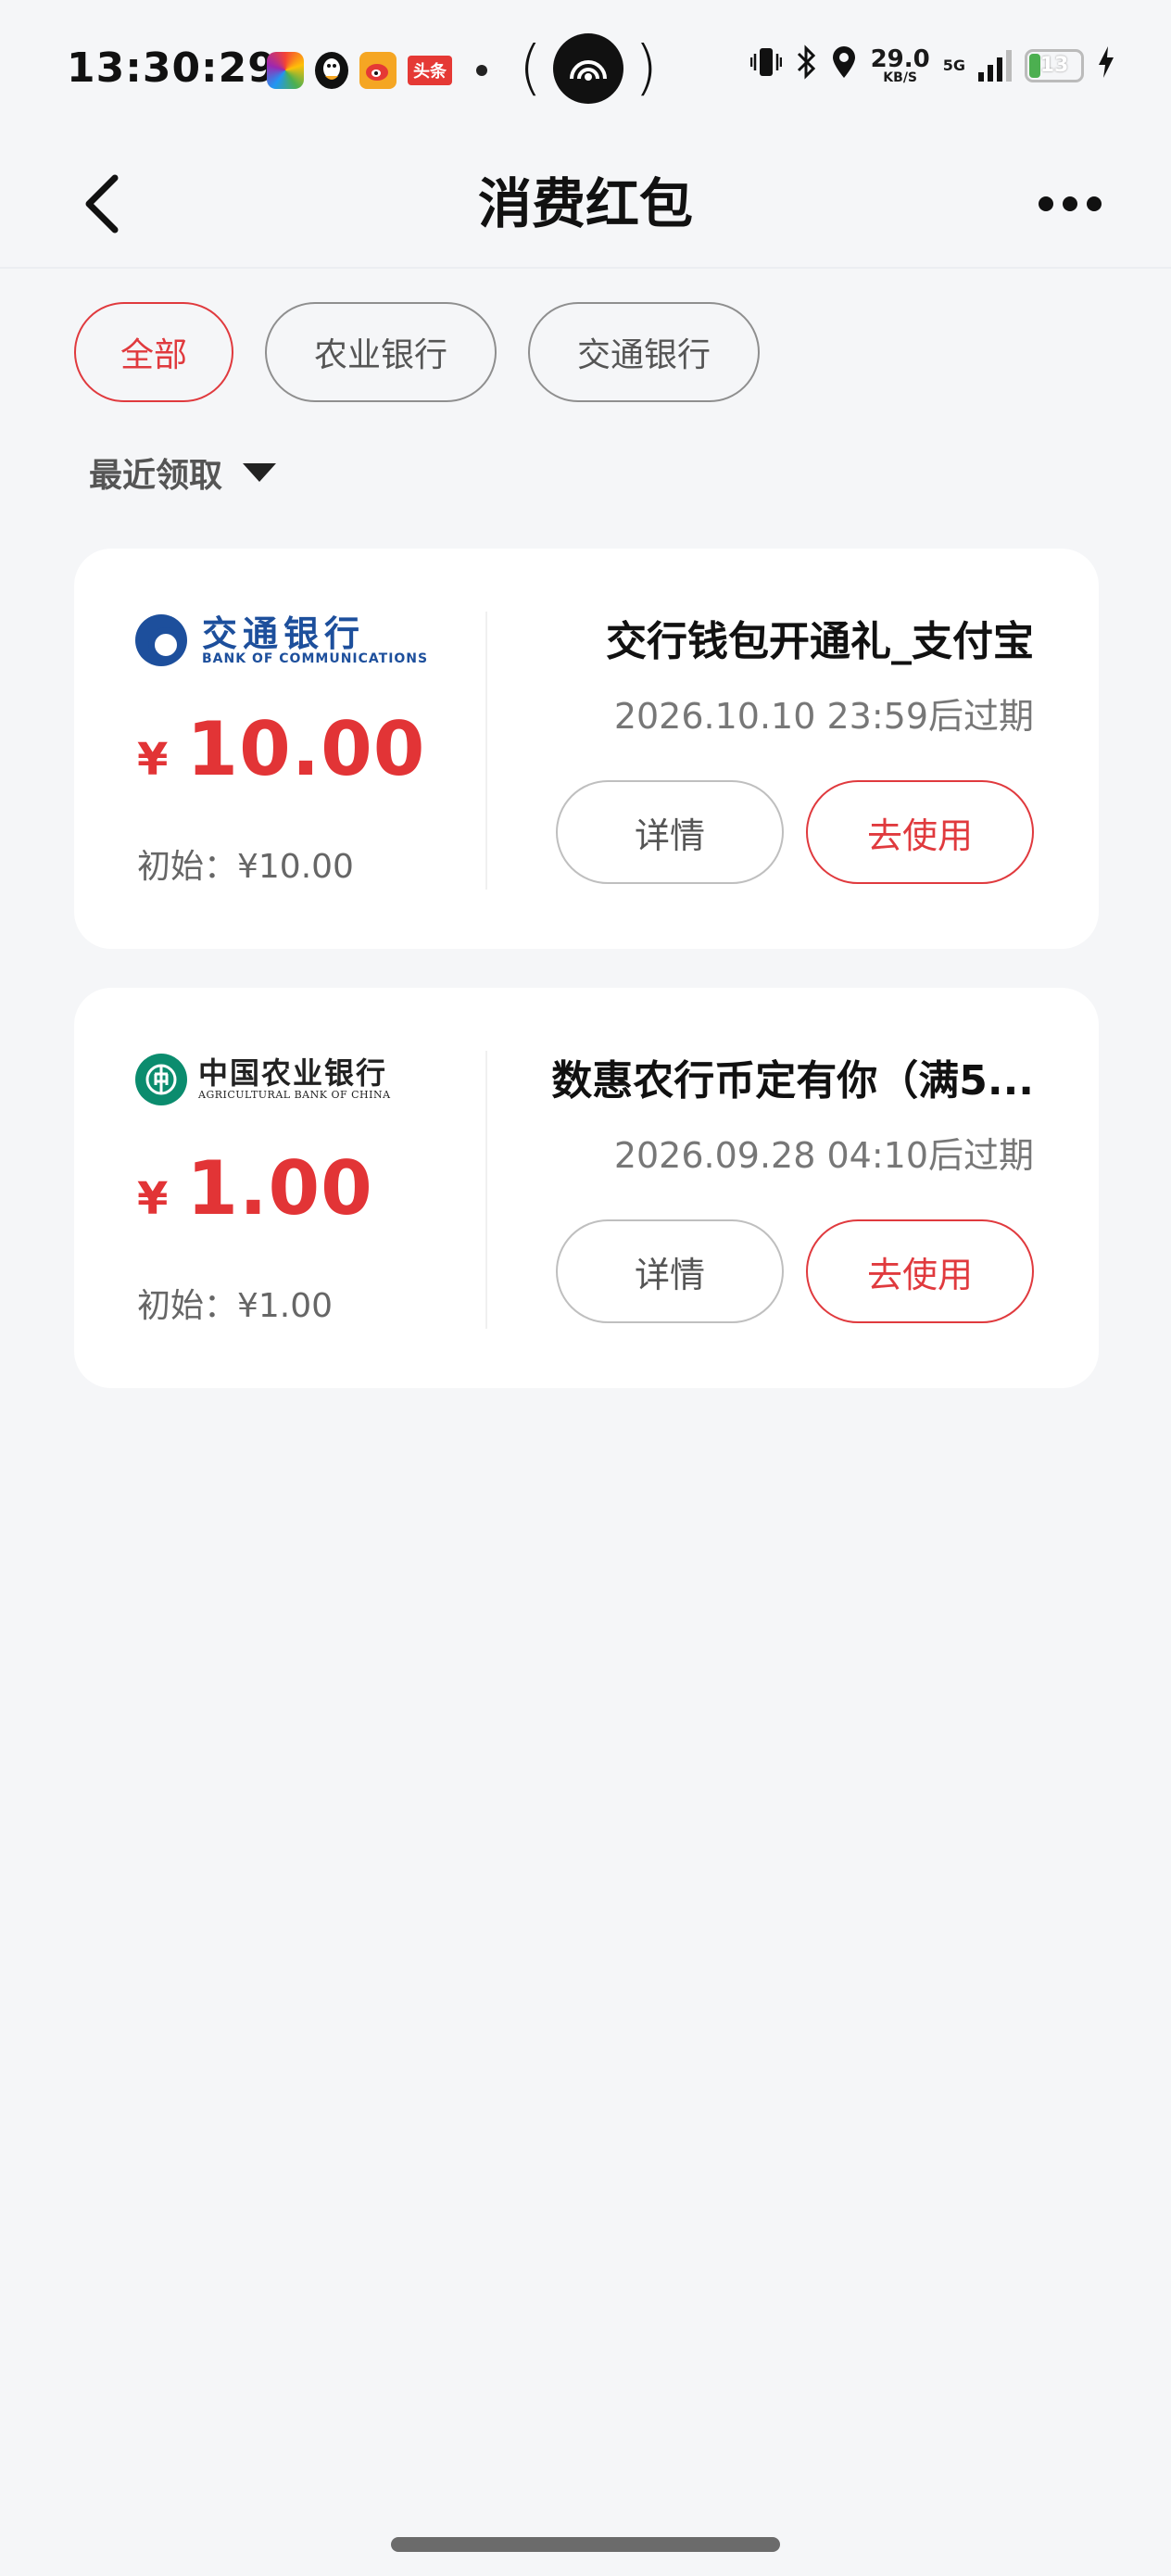 The width and height of the screenshot is (1171, 2576). I want to click on paren-left: (, so click(530, 68).